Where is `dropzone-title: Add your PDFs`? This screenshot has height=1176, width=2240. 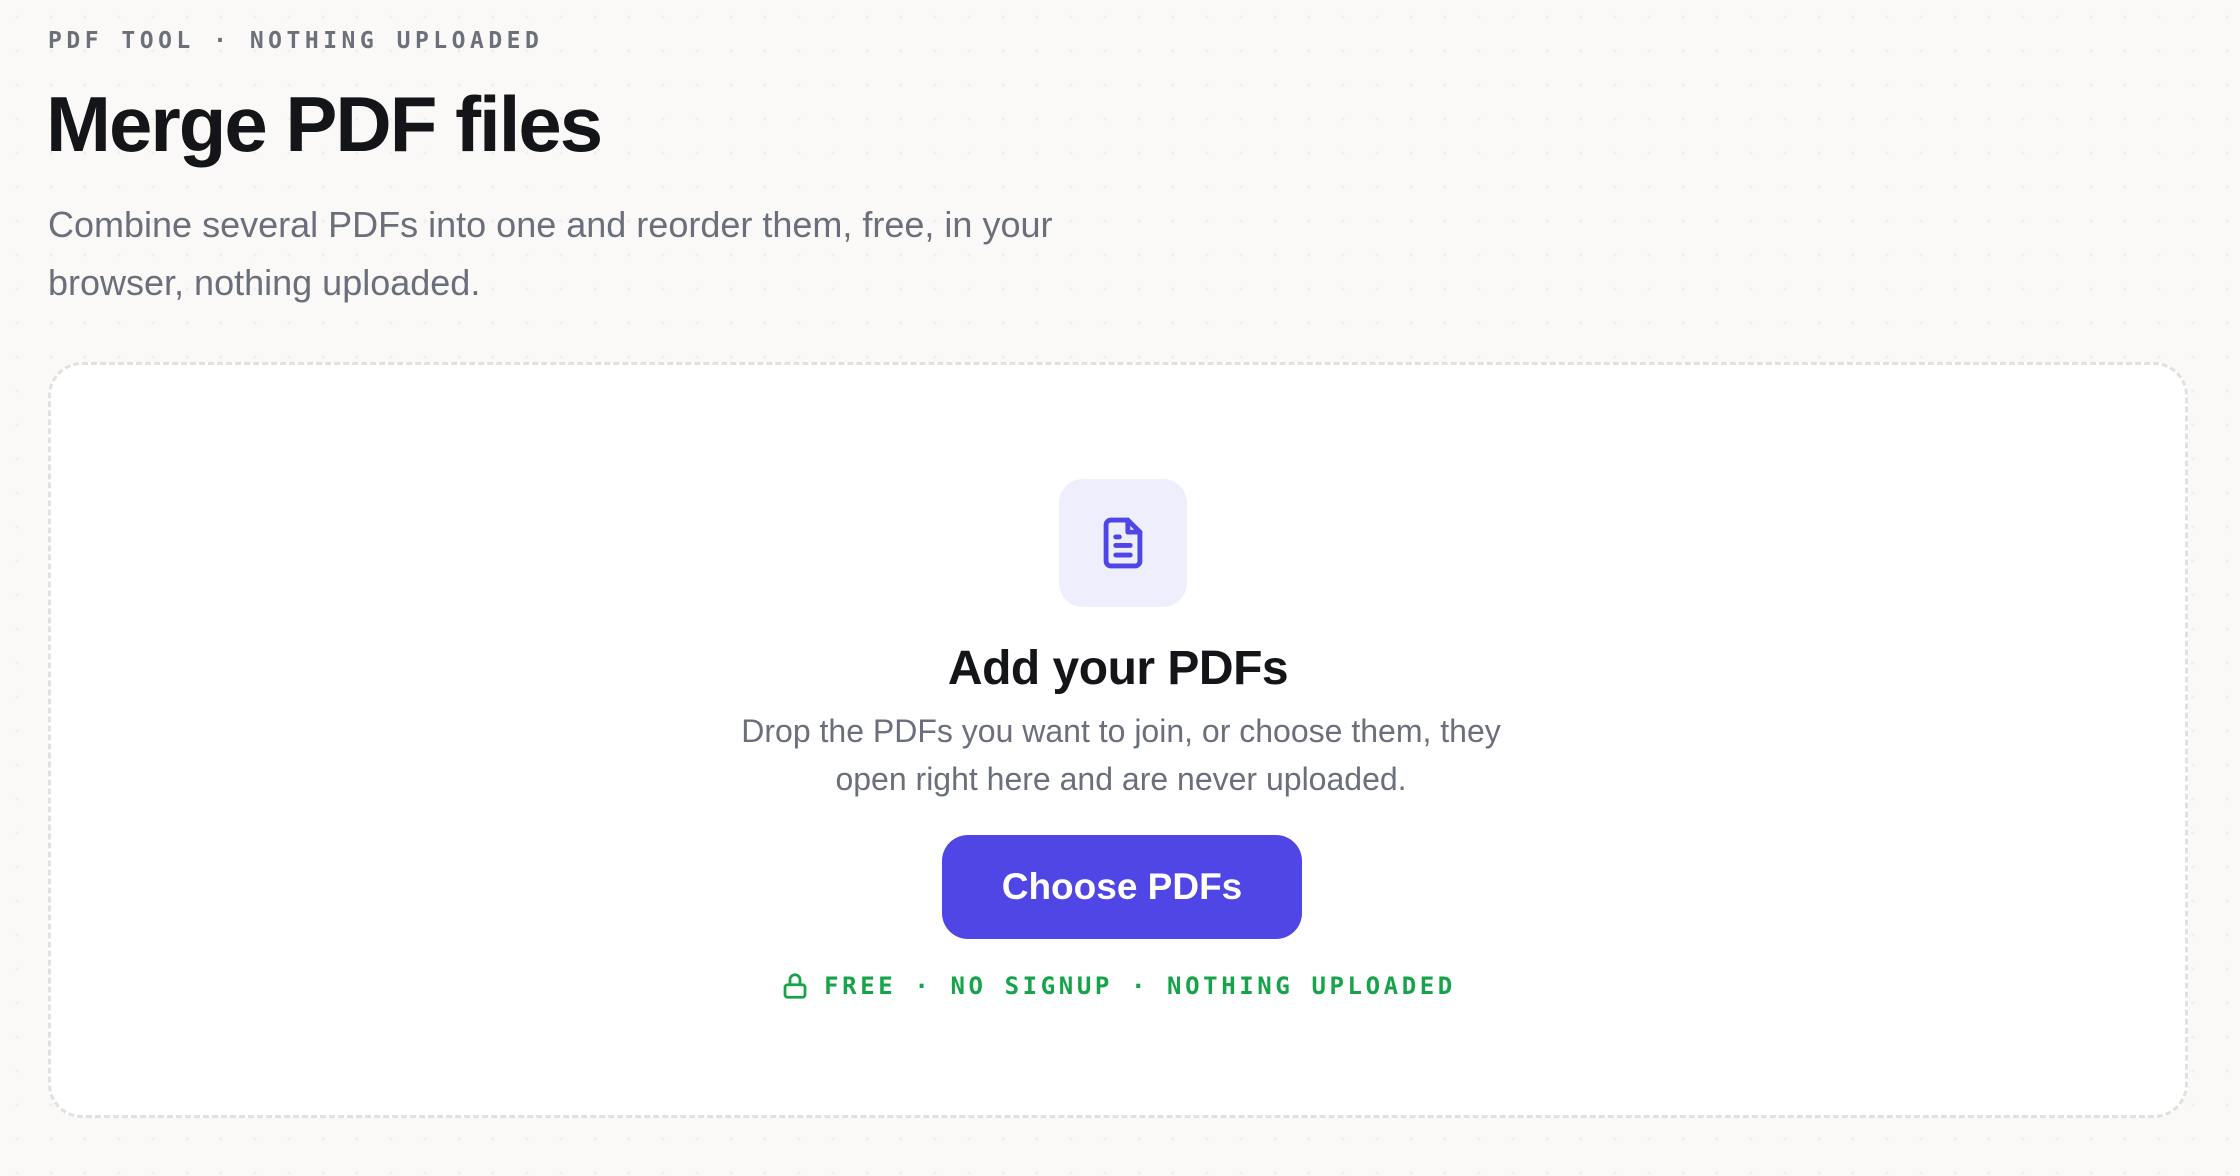
dropzone-title: Add your PDFs is located at coordinates (1118, 668).